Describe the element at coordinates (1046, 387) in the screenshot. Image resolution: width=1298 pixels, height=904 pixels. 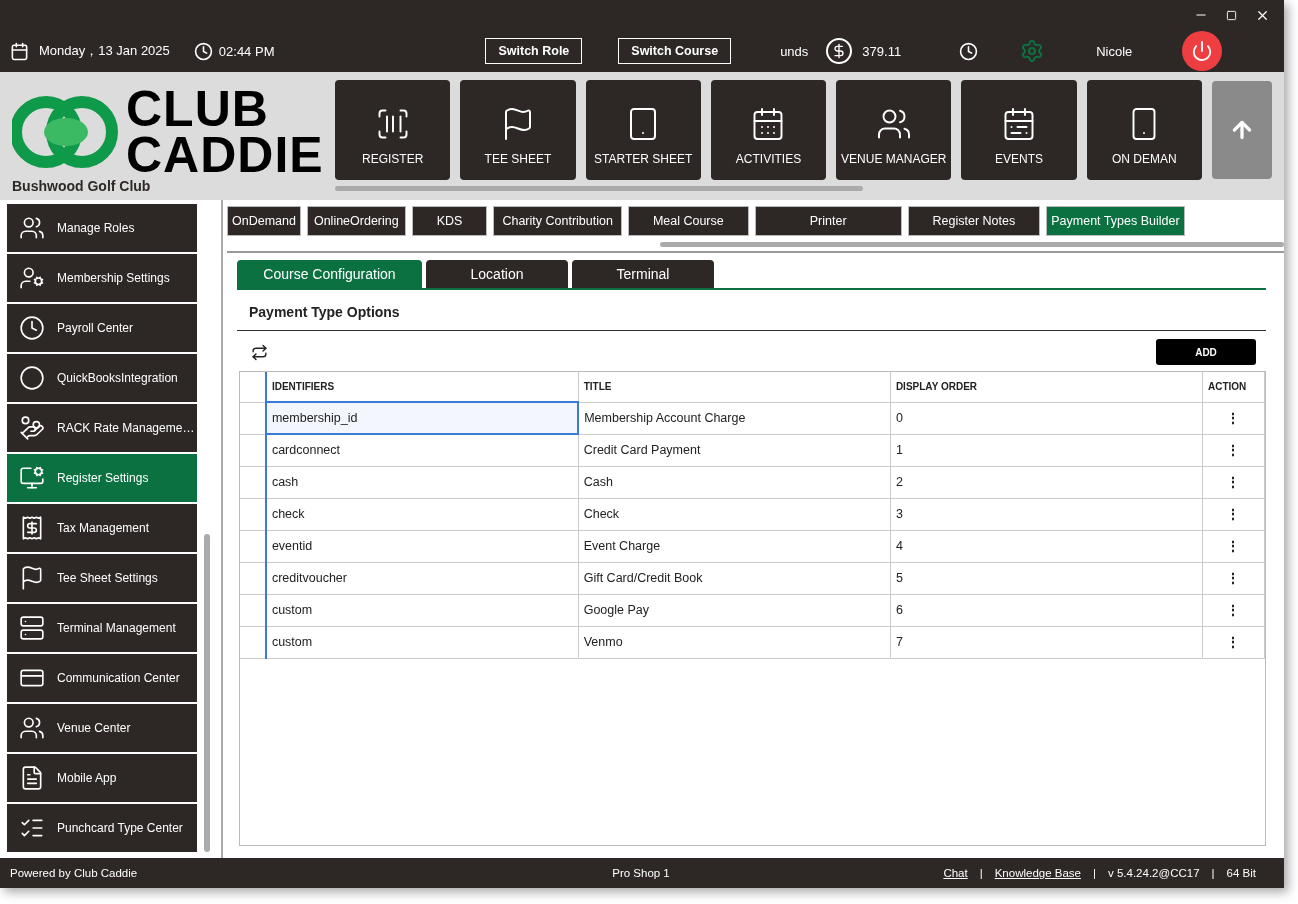
I see `column-header: DISPLAY ORDER` at that location.